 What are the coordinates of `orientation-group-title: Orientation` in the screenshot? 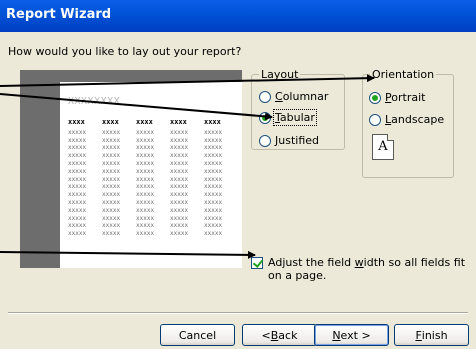 It's located at (403, 74).